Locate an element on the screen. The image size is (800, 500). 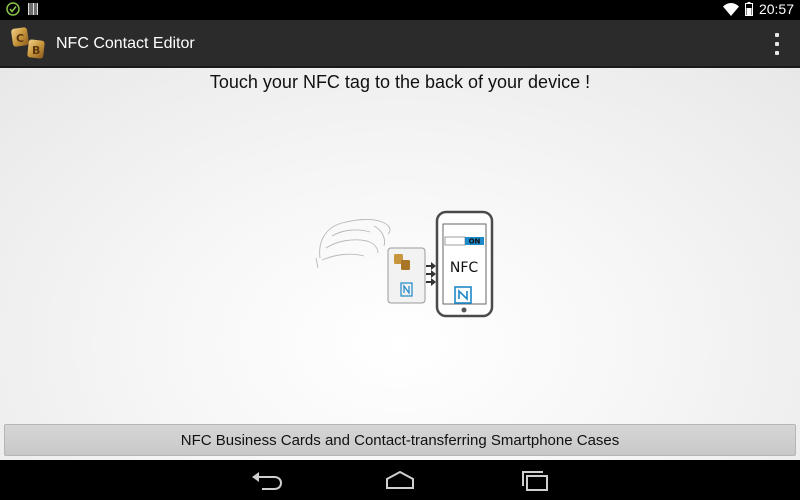
recent-apps-icon is located at coordinates (535, 480).